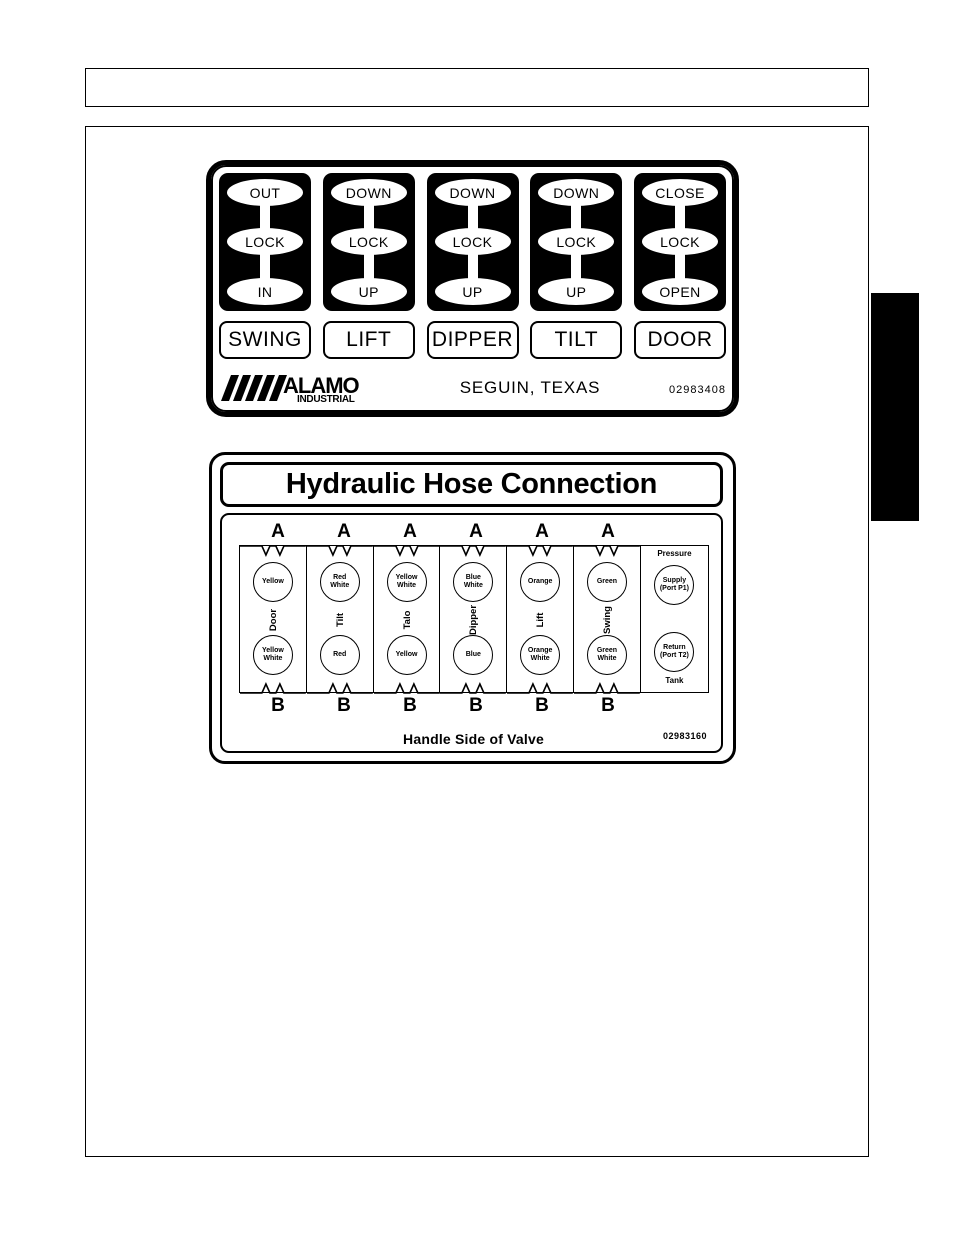 This screenshot has width=954, height=1235. What do you see at coordinates (473, 655) in the screenshot?
I see `port-b-circle-dipper: Blue` at bounding box center [473, 655].